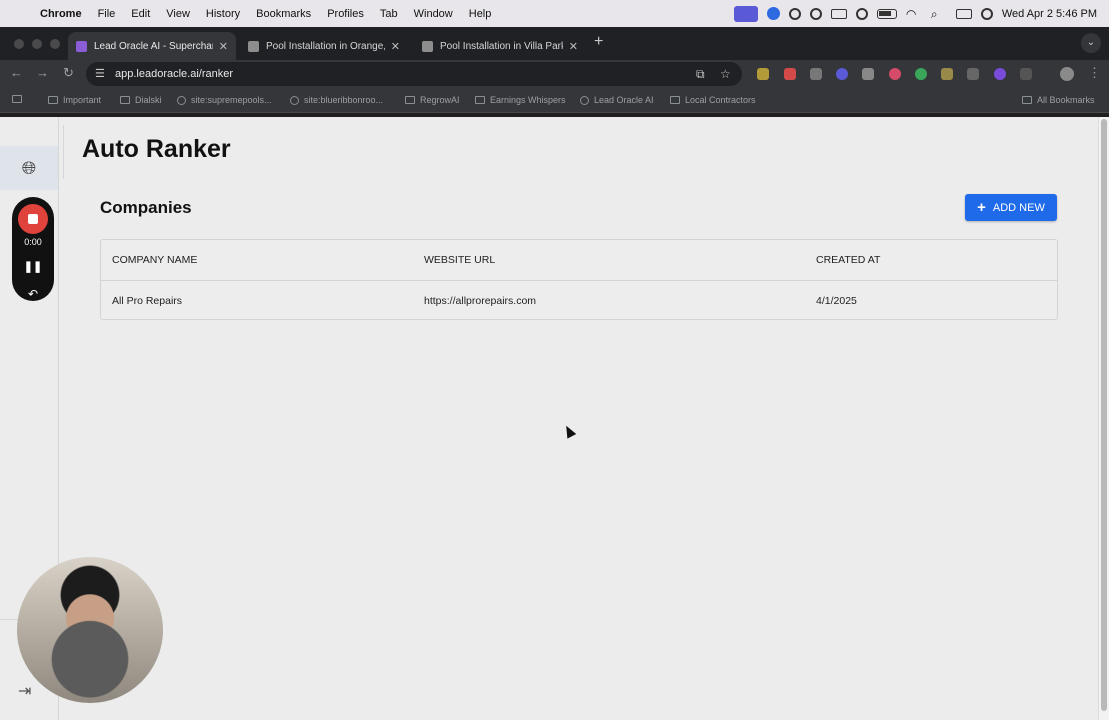 This screenshot has width=1109, height=720. I want to click on menu-app-name: Chrome, so click(65, 14).